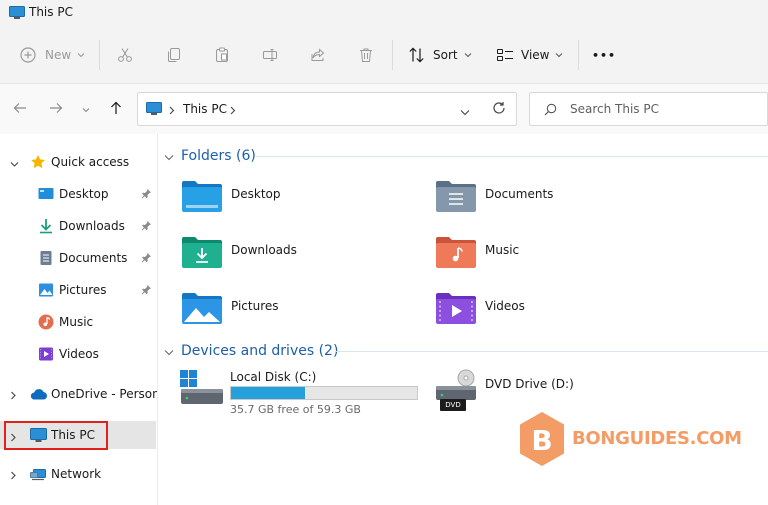 This screenshot has height=505, width=768. Describe the element at coordinates (83, 290) in the screenshot. I see `sidebar-item-label: Pictures` at that location.